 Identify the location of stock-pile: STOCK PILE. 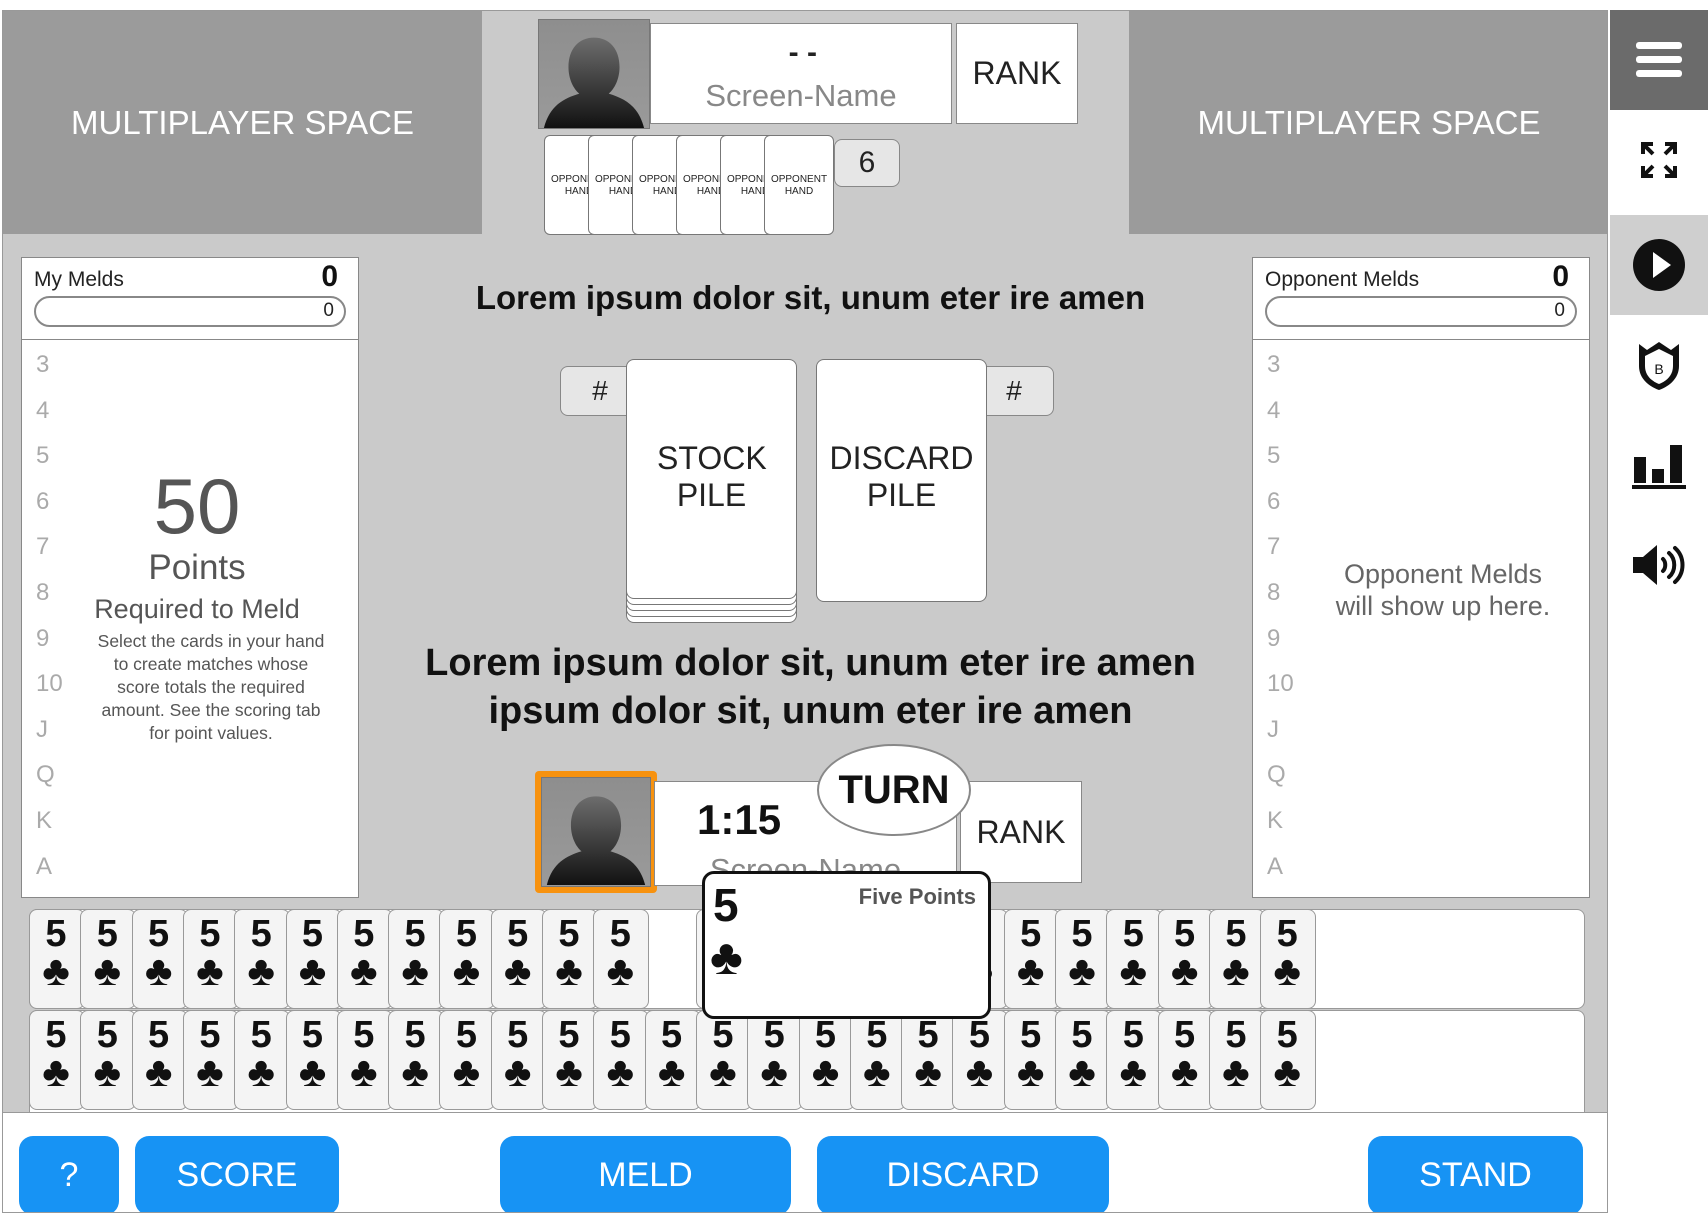
(711, 479).